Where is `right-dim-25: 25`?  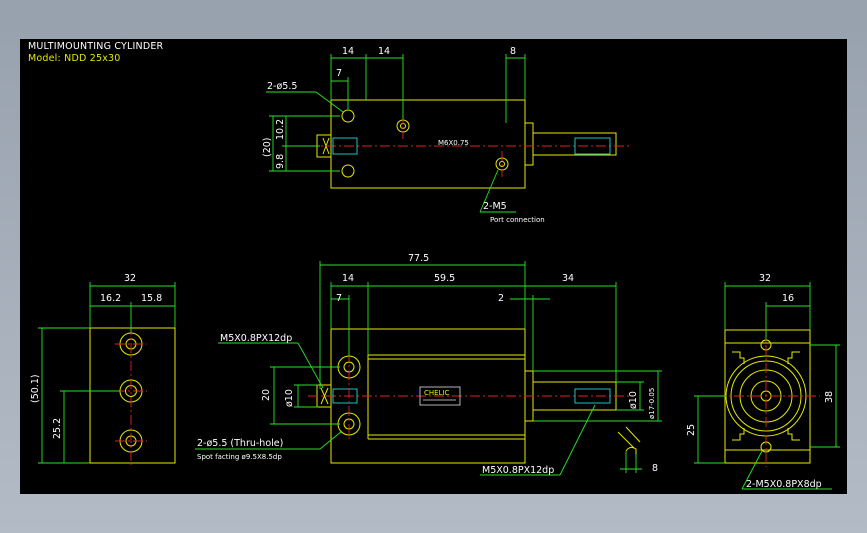 right-dim-25: 25 is located at coordinates (691, 430).